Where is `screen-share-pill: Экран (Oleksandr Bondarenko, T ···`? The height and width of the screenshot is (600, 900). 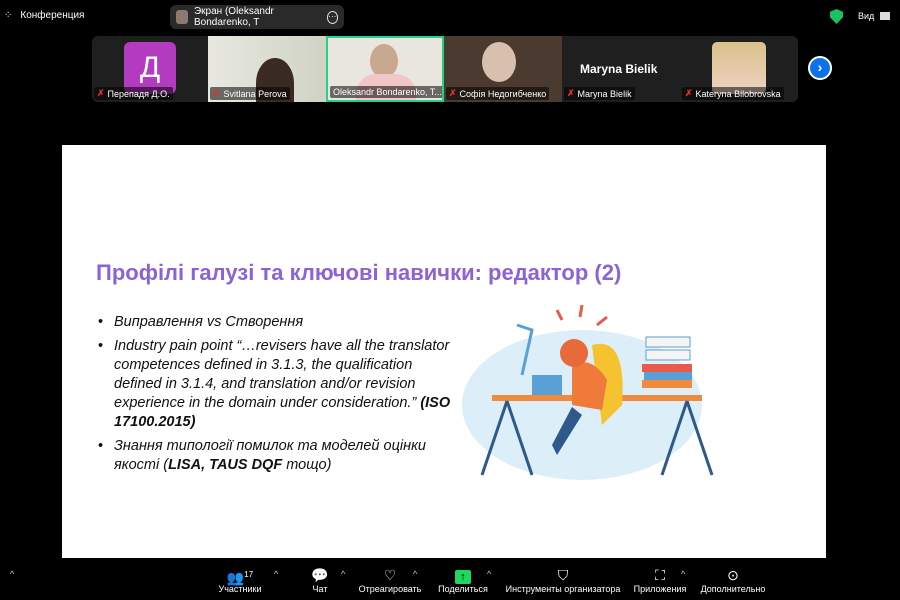
screen-share-pill: Экран (Oleksandr Bondarenko, T ··· is located at coordinates (257, 17).